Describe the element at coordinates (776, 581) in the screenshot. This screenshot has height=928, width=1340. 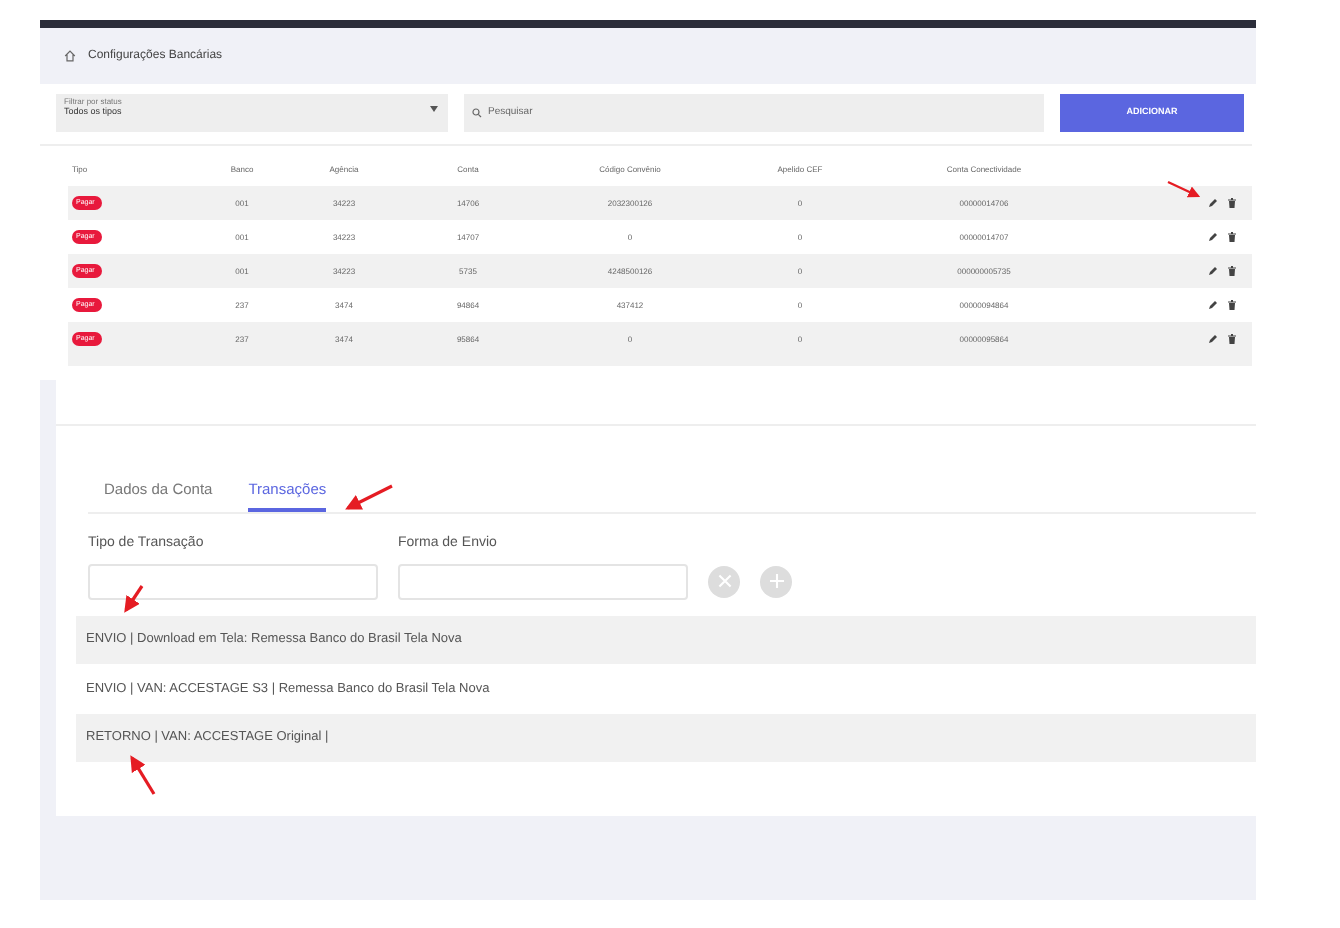
I see `plus-icon` at that location.